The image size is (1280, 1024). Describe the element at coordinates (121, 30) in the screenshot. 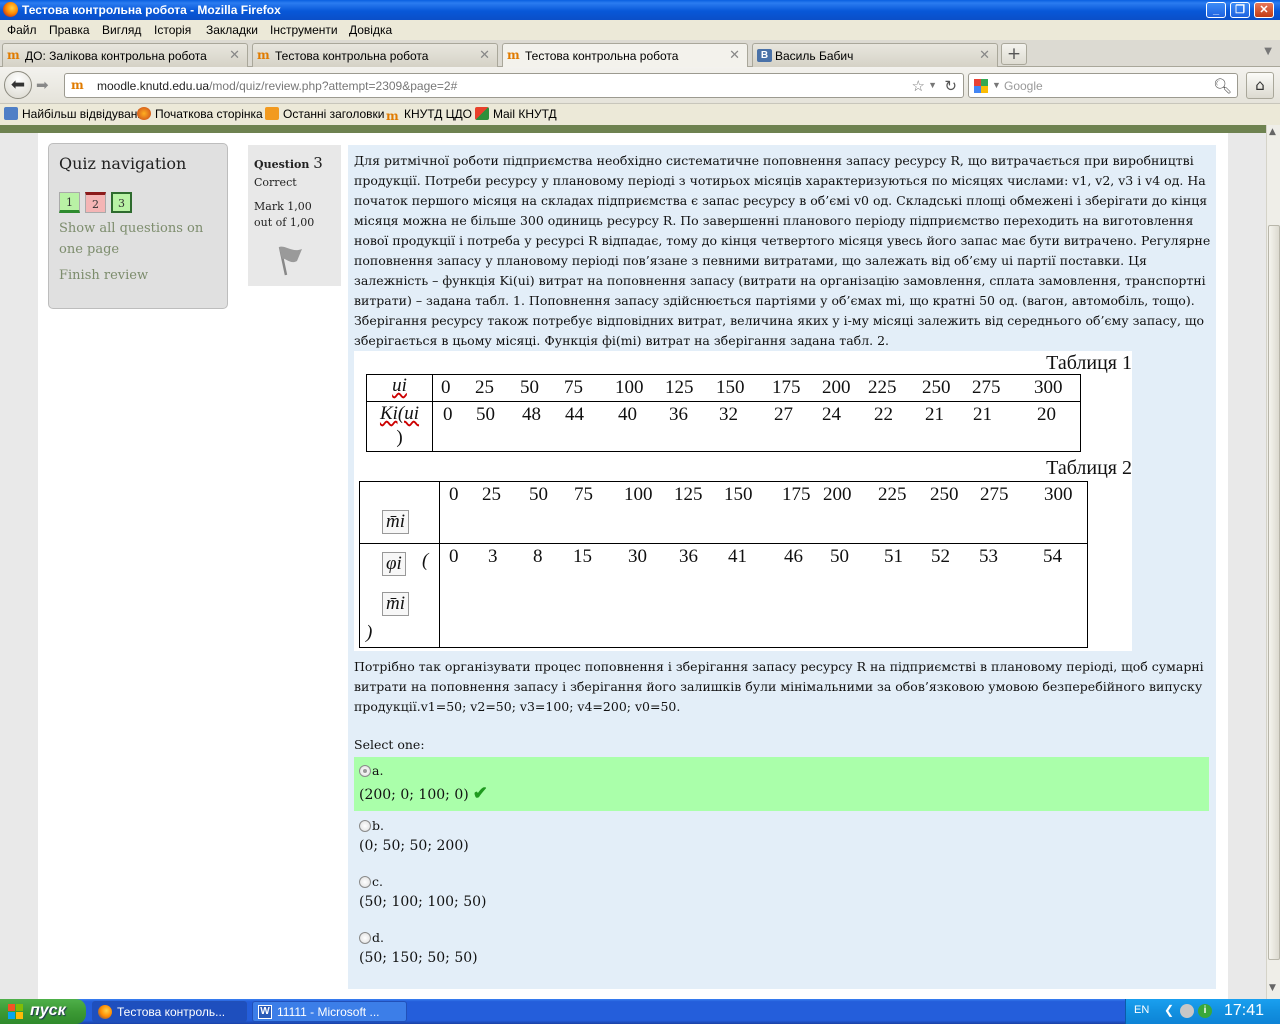

I see `menu-view: Вигляд` at that location.